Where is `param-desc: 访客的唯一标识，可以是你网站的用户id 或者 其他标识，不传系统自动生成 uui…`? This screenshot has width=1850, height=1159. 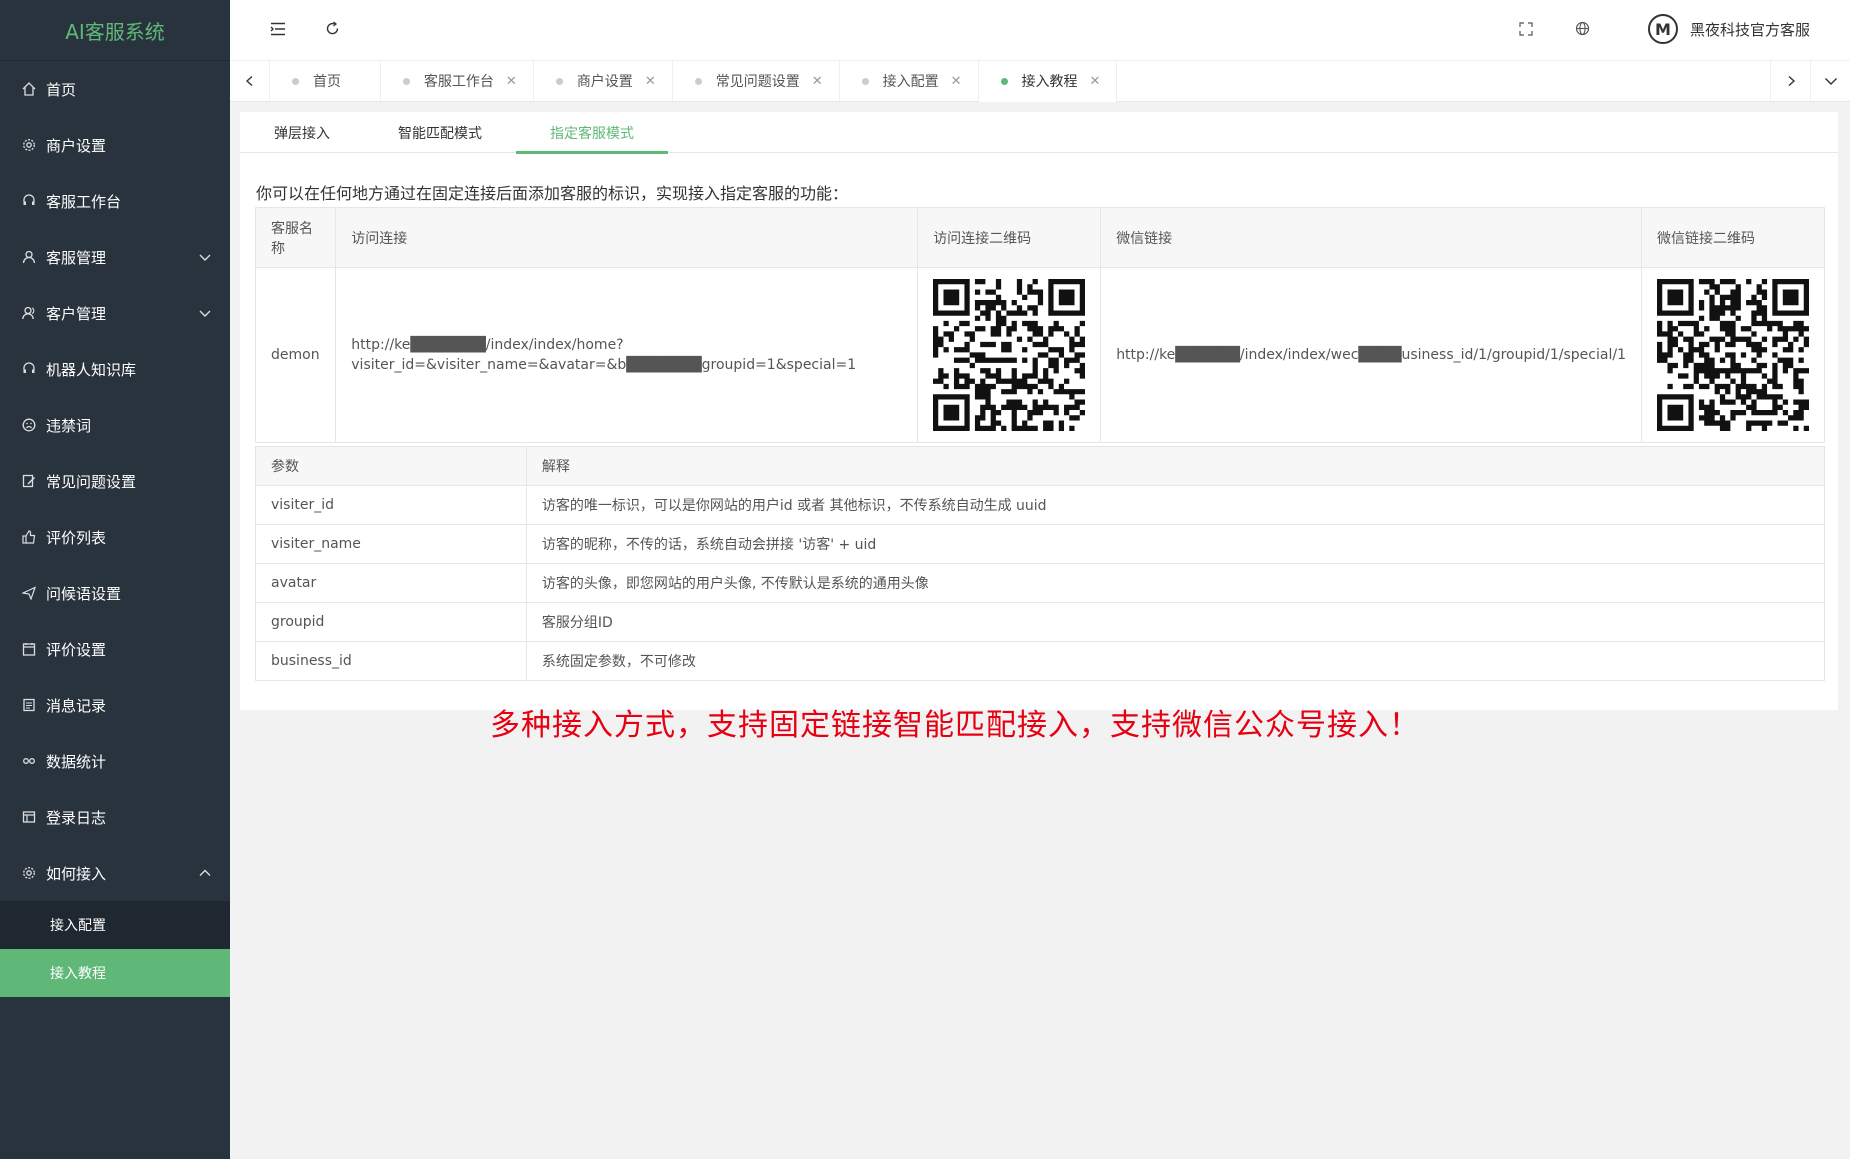
param-desc: 访客的唯一标识，可以是你网站的用户id 或者 其他标识，不传系统自动生成 uui… is located at coordinates (1175, 505).